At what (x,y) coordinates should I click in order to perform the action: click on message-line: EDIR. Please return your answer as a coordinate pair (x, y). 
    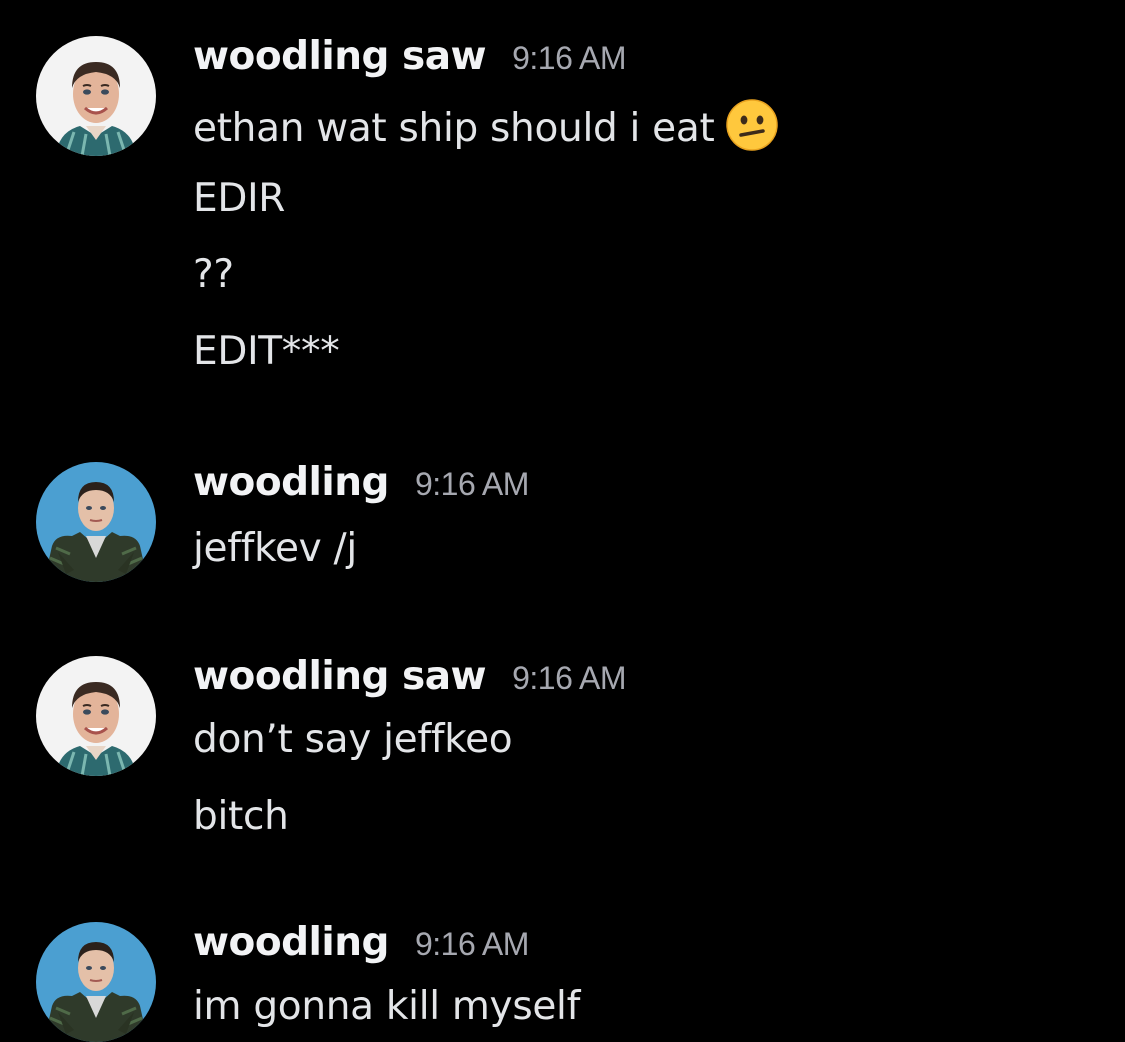
    Looking at the image, I should click on (239, 198).